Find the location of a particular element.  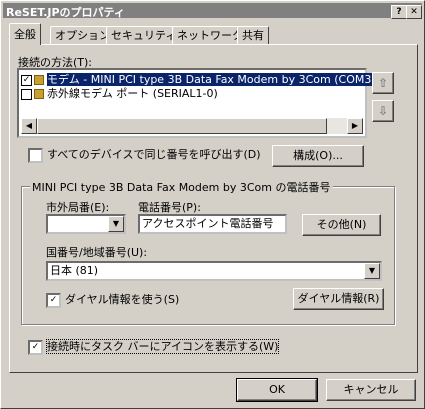

country-code-select: 日本 (81) ▼ is located at coordinates (214, 271).